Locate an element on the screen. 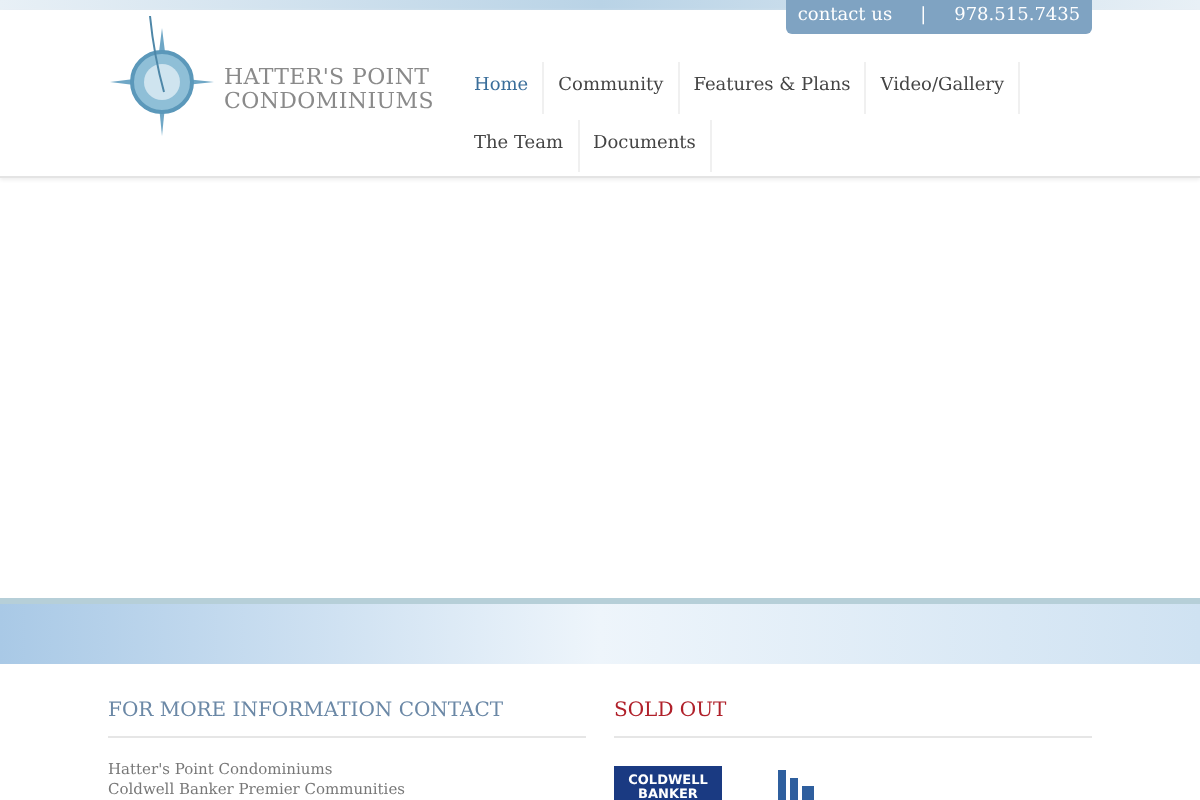  nav-link: Home is located at coordinates (502, 88).